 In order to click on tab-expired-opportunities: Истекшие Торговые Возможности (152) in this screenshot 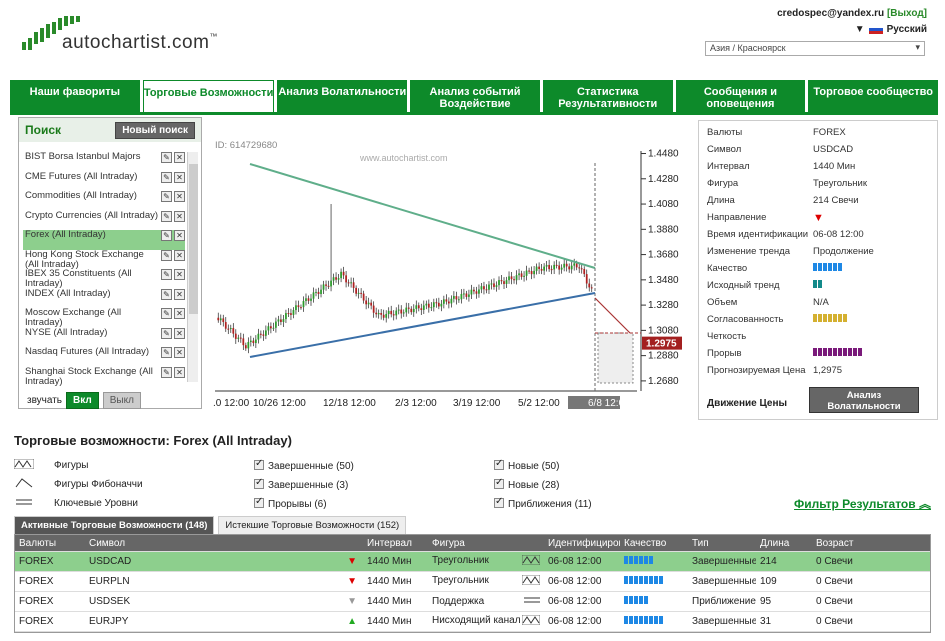, I will do `click(312, 525)`.